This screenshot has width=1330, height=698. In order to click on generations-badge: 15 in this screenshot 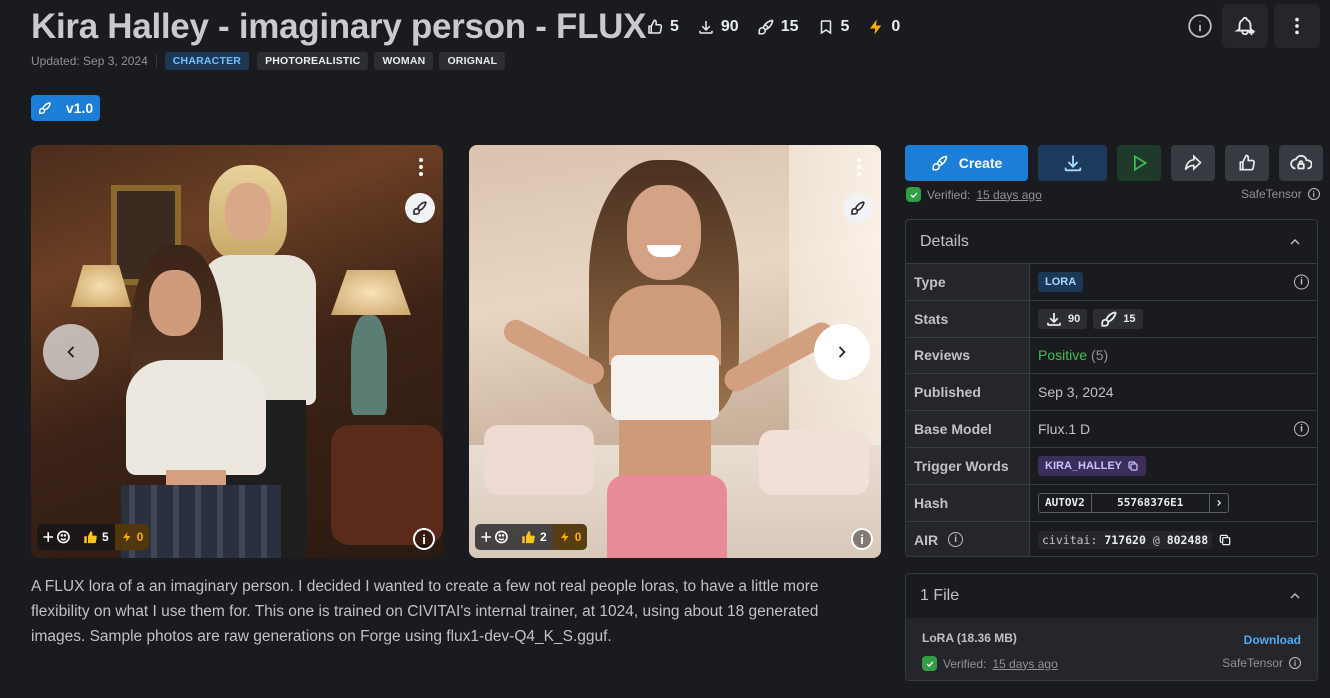, I will do `click(1118, 318)`.